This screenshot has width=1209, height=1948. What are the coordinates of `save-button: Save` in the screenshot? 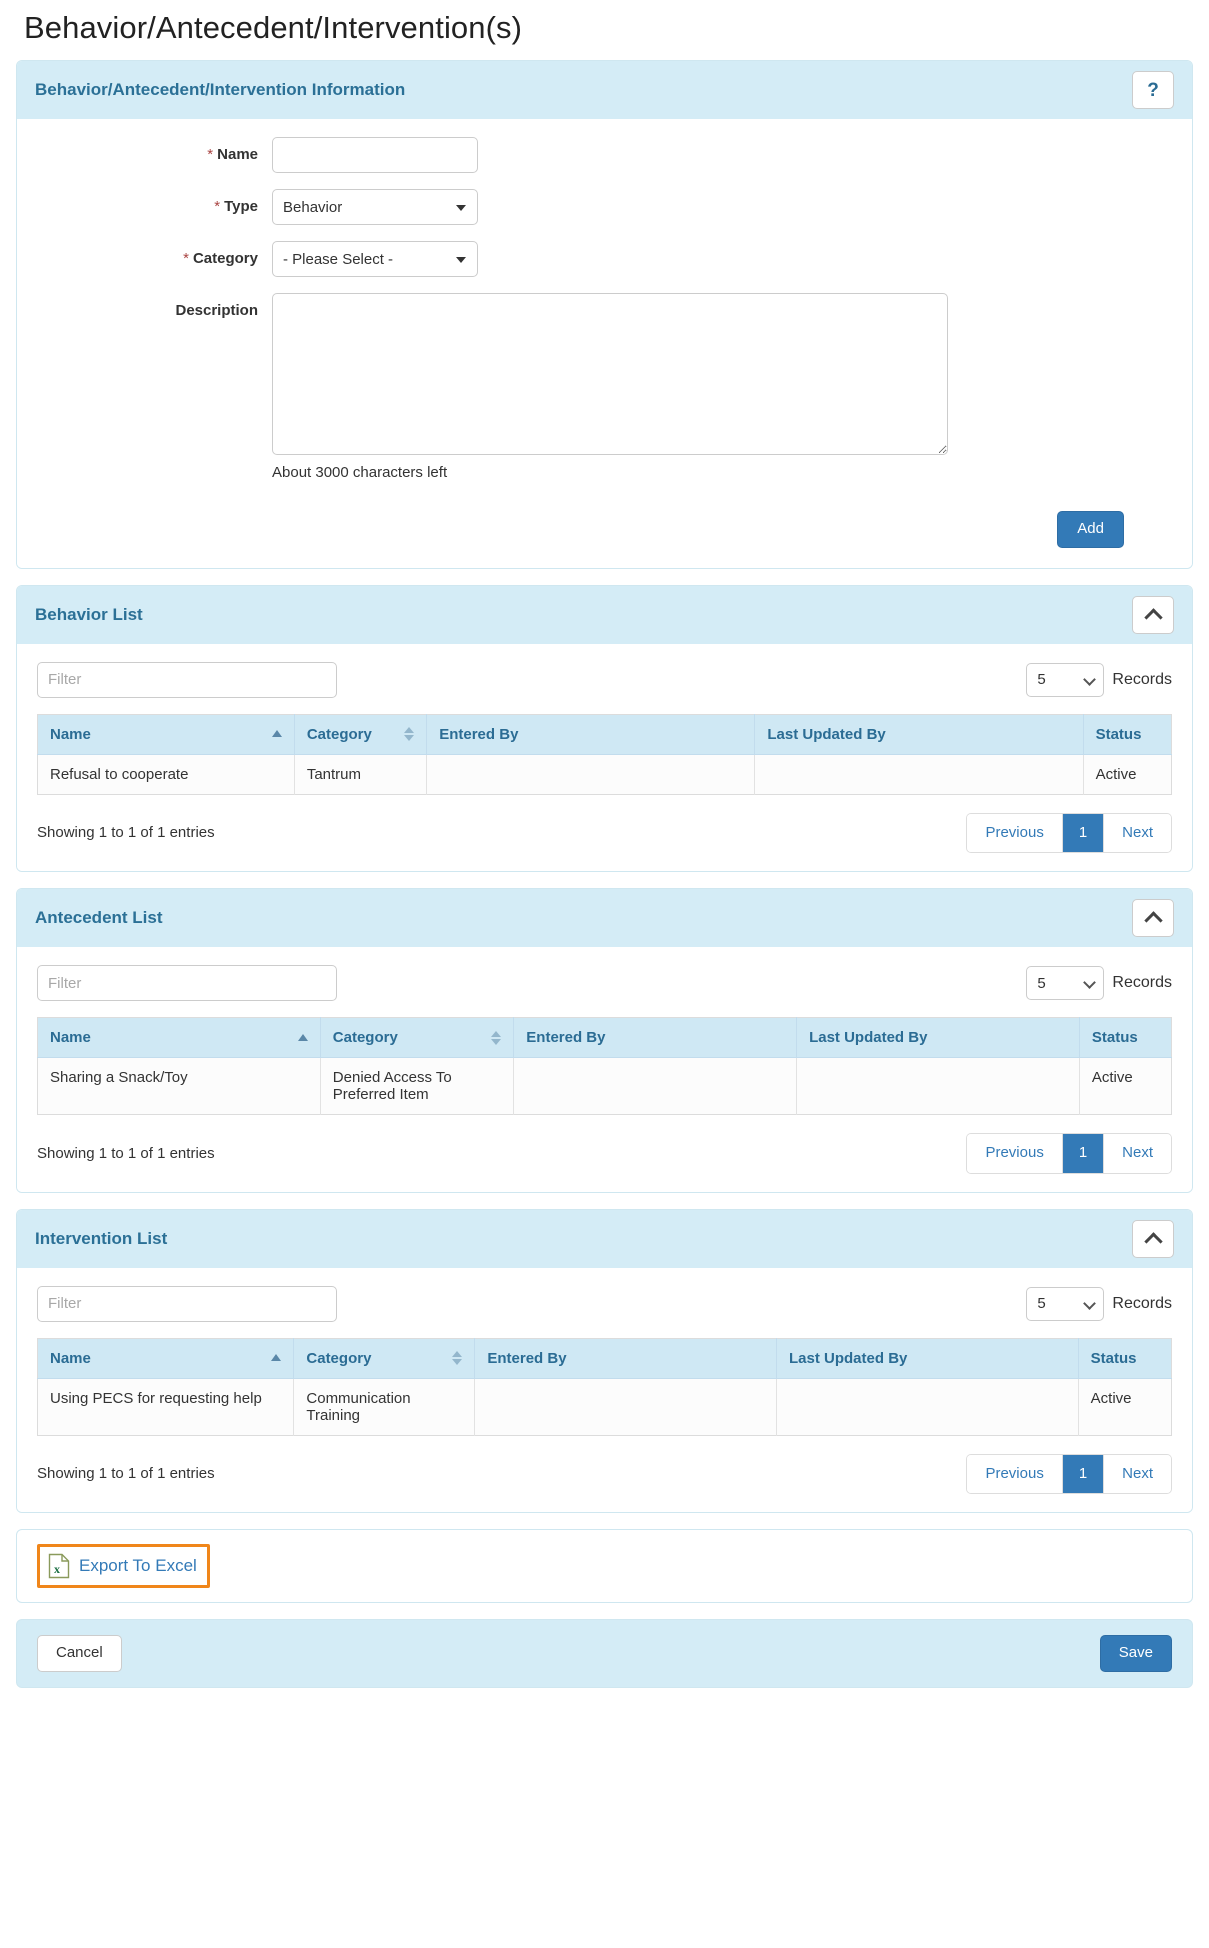 It's located at (1135, 1653).